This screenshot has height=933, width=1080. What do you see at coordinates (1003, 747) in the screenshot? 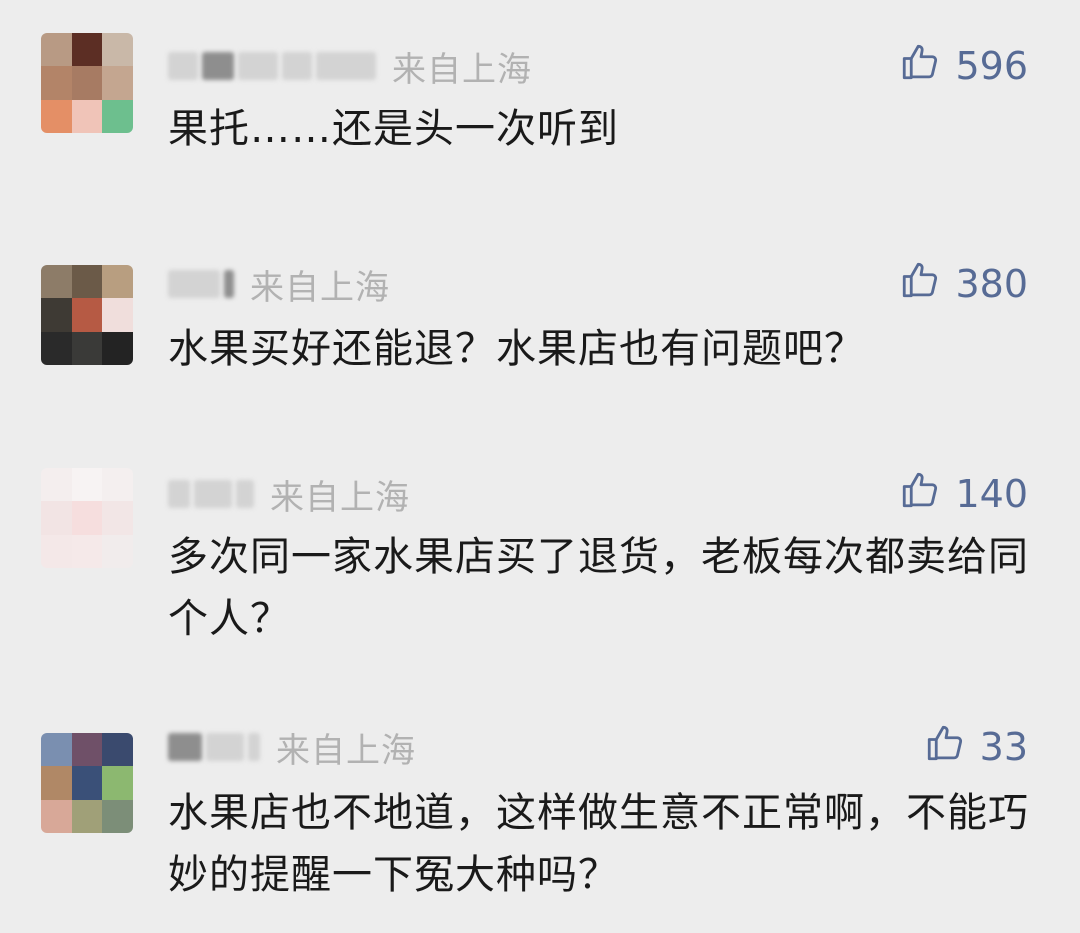
I see `like-count: 33` at bounding box center [1003, 747].